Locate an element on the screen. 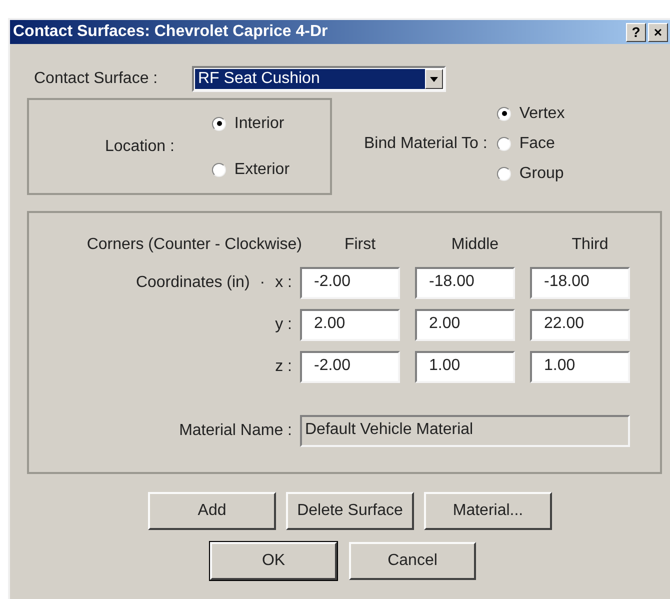 The height and width of the screenshot is (599, 670). radio-label: Interior is located at coordinates (259, 124).